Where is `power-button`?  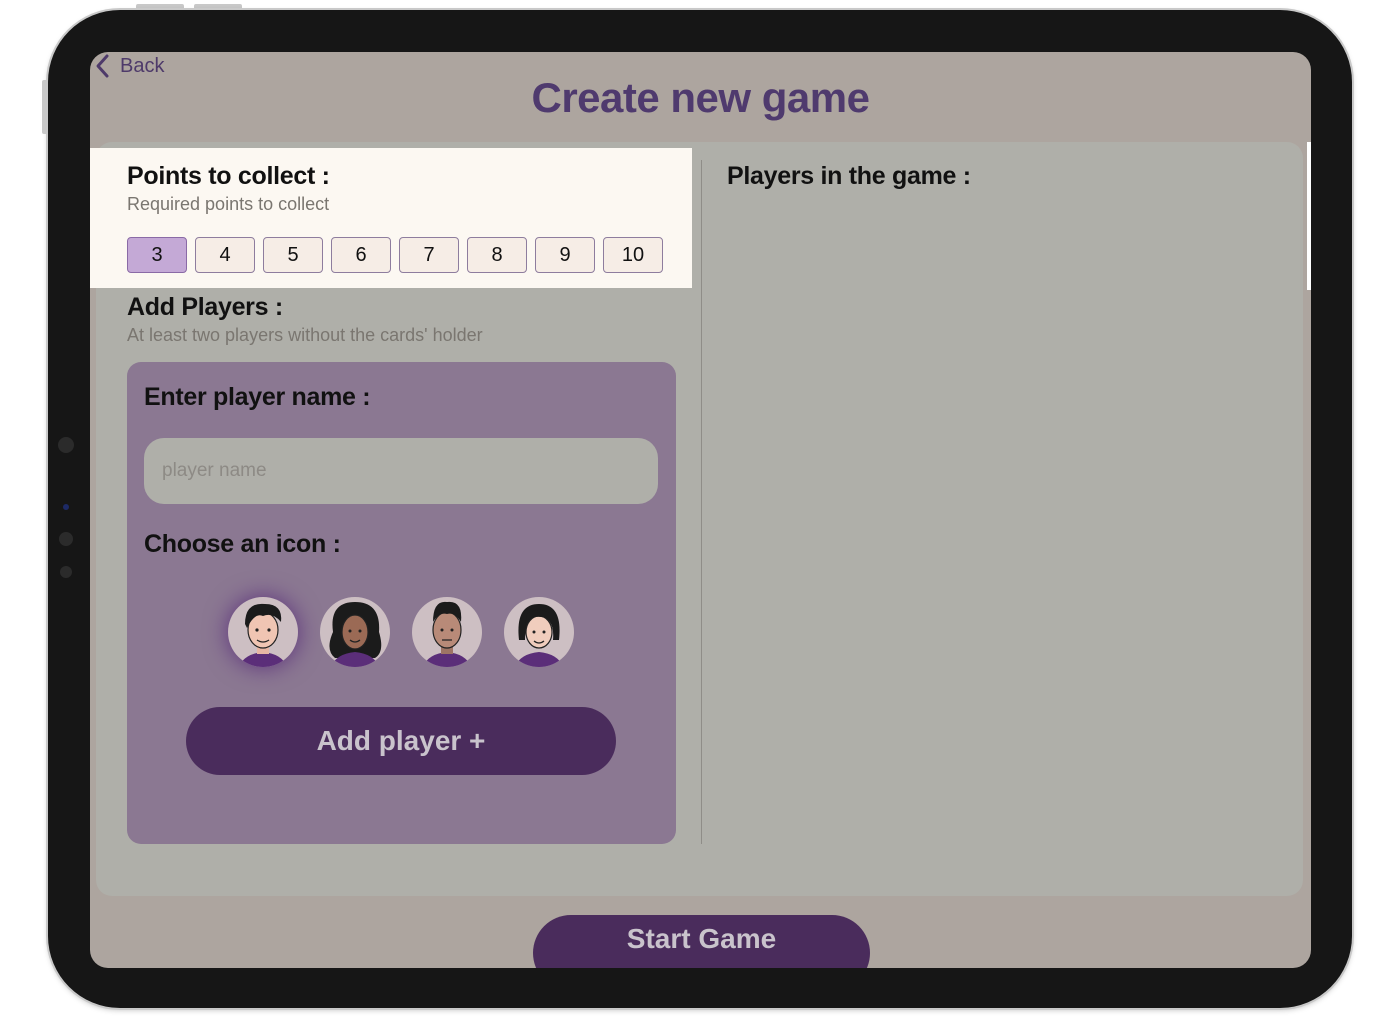
power-button is located at coordinates (45, 107).